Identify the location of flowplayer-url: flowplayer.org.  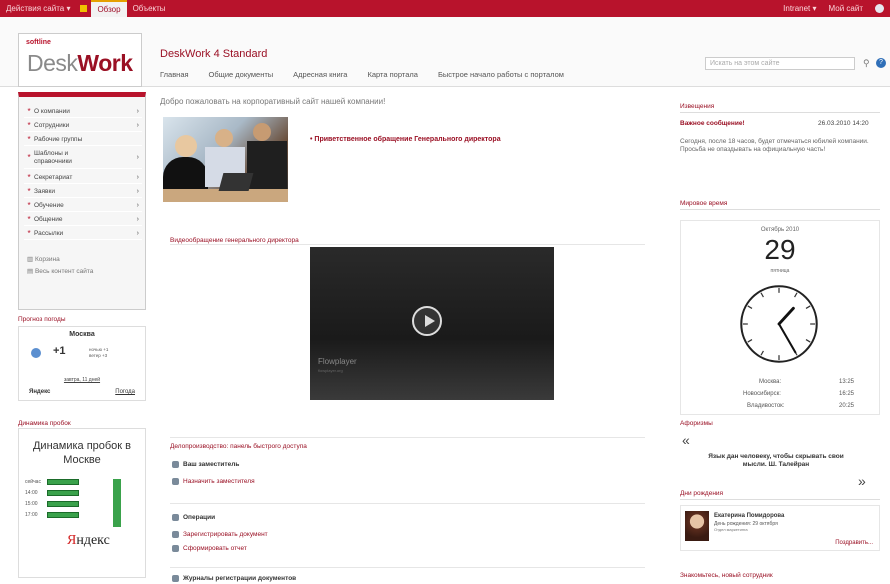
(330, 370).